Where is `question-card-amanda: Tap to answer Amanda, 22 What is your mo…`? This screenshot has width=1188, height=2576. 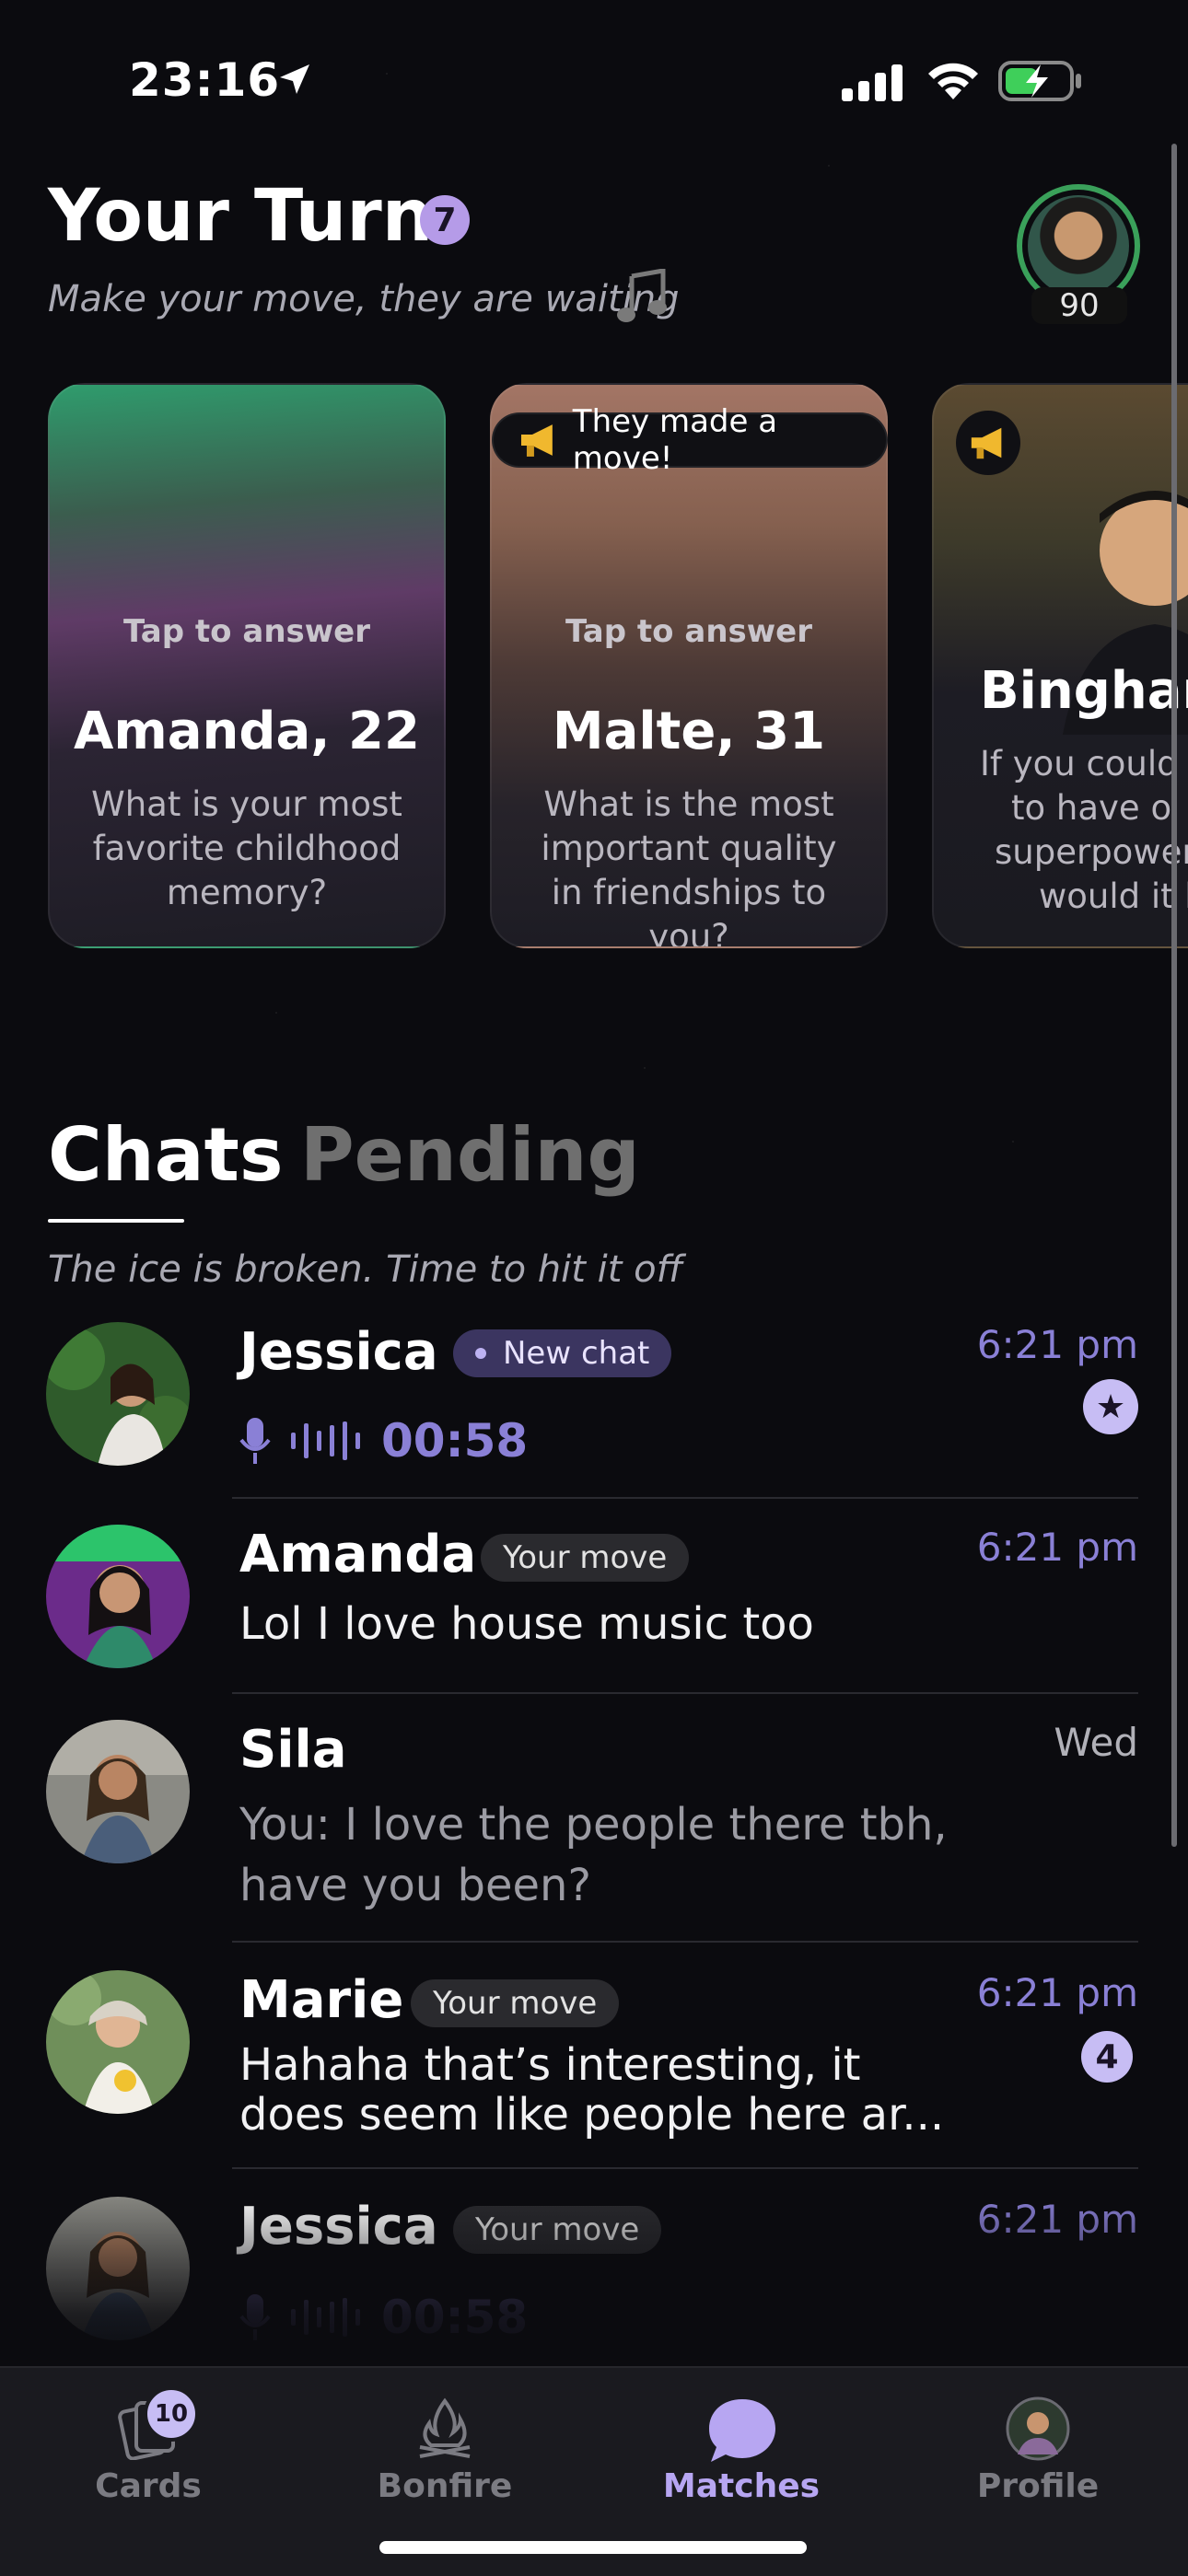 question-card-amanda: Tap to answer Amanda, 22 What is your mo… is located at coordinates (247, 665).